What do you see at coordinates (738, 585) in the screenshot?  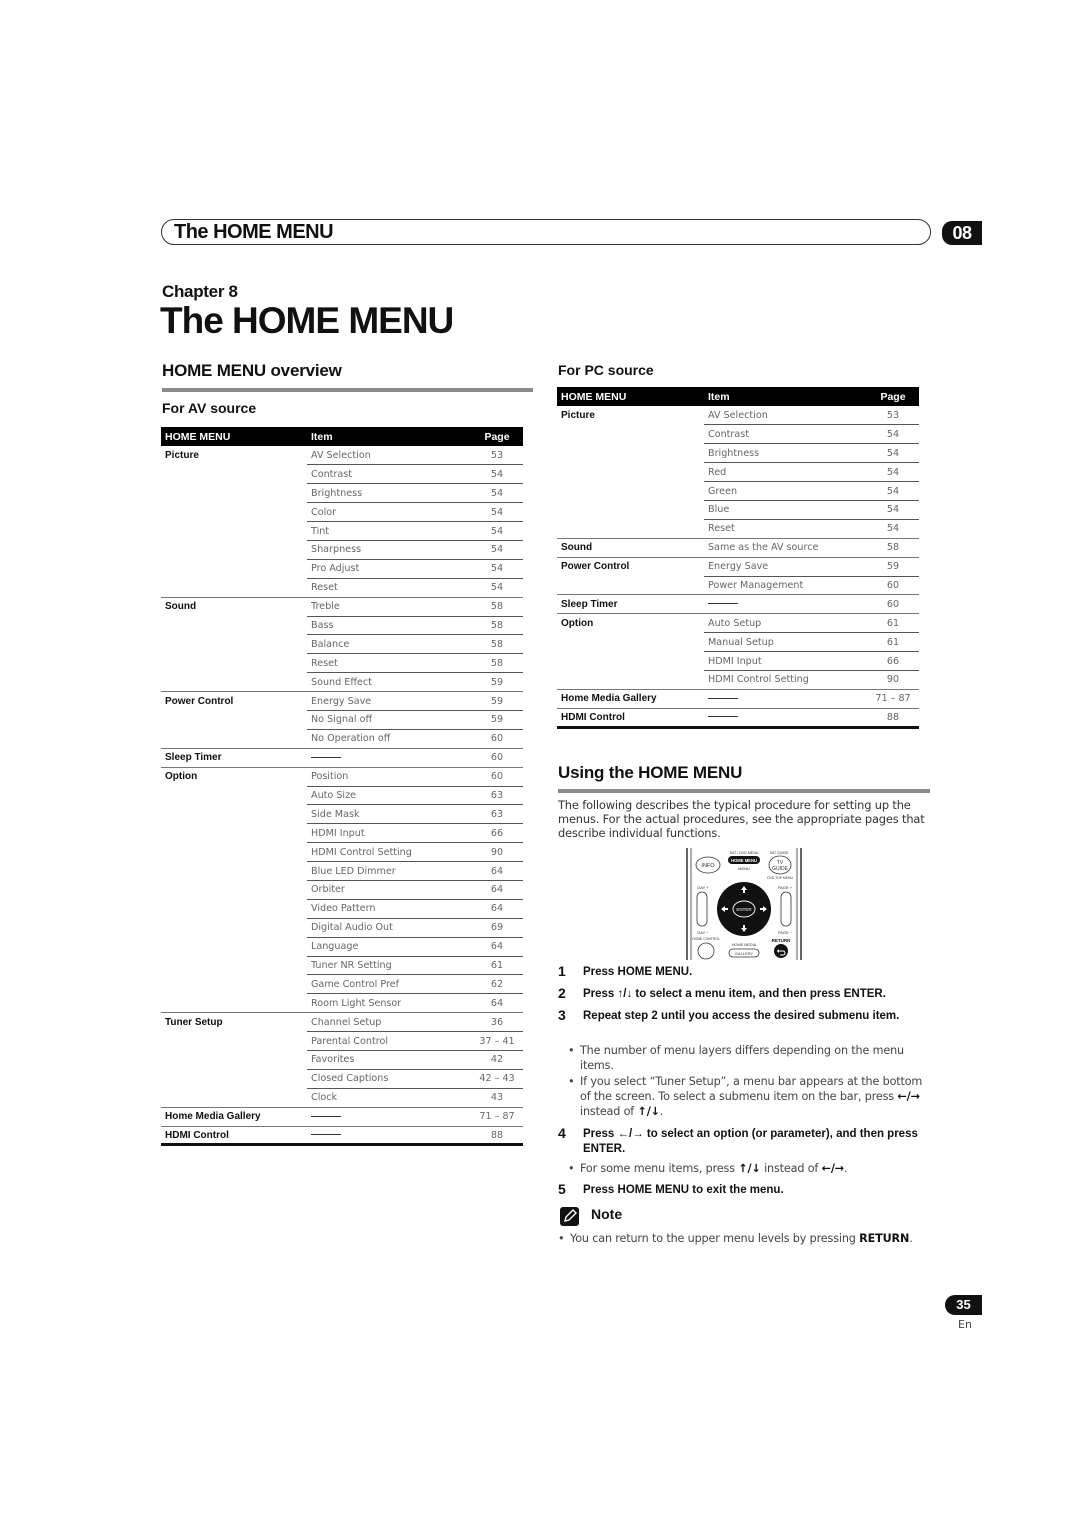 I see `table-row: Power Management 60` at bounding box center [738, 585].